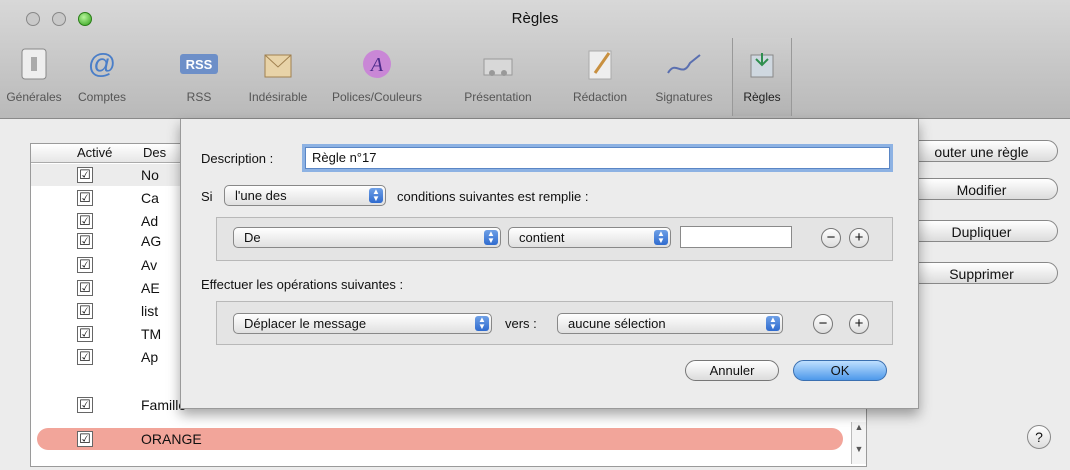 Image resolution: width=1070 pixels, height=470 pixels. I want to click on add-action-button: +, so click(859, 324).